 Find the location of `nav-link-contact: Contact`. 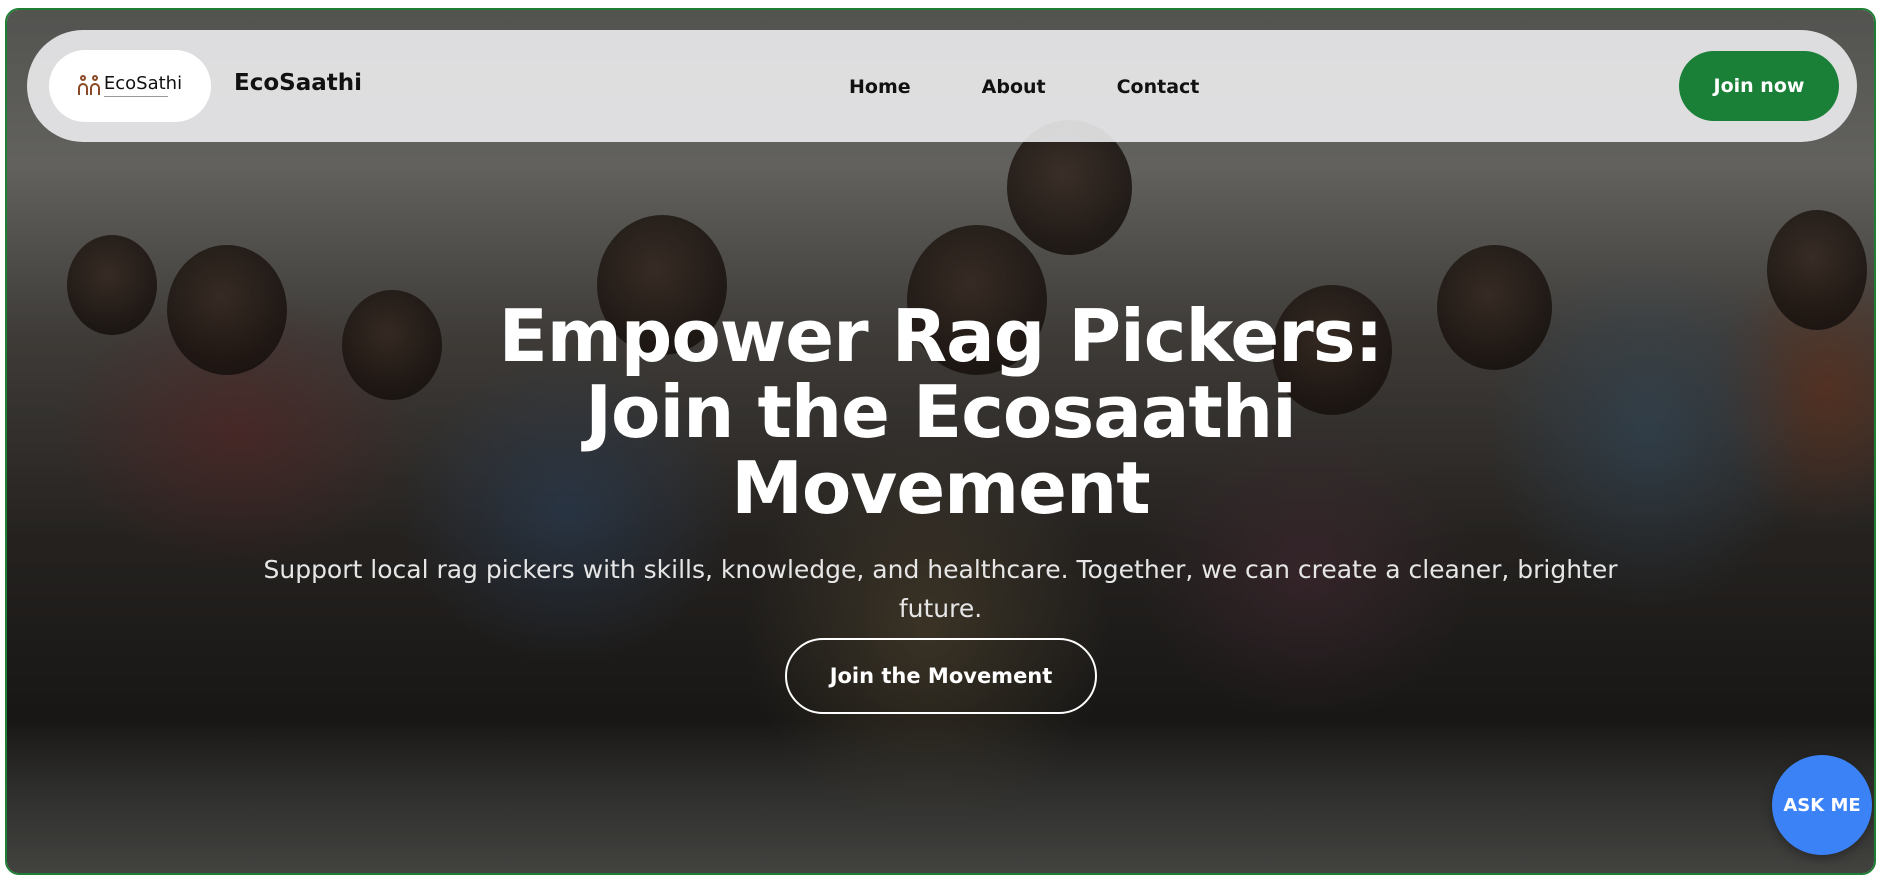

nav-link-contact: Contact is located at coordinates (1158, 87).